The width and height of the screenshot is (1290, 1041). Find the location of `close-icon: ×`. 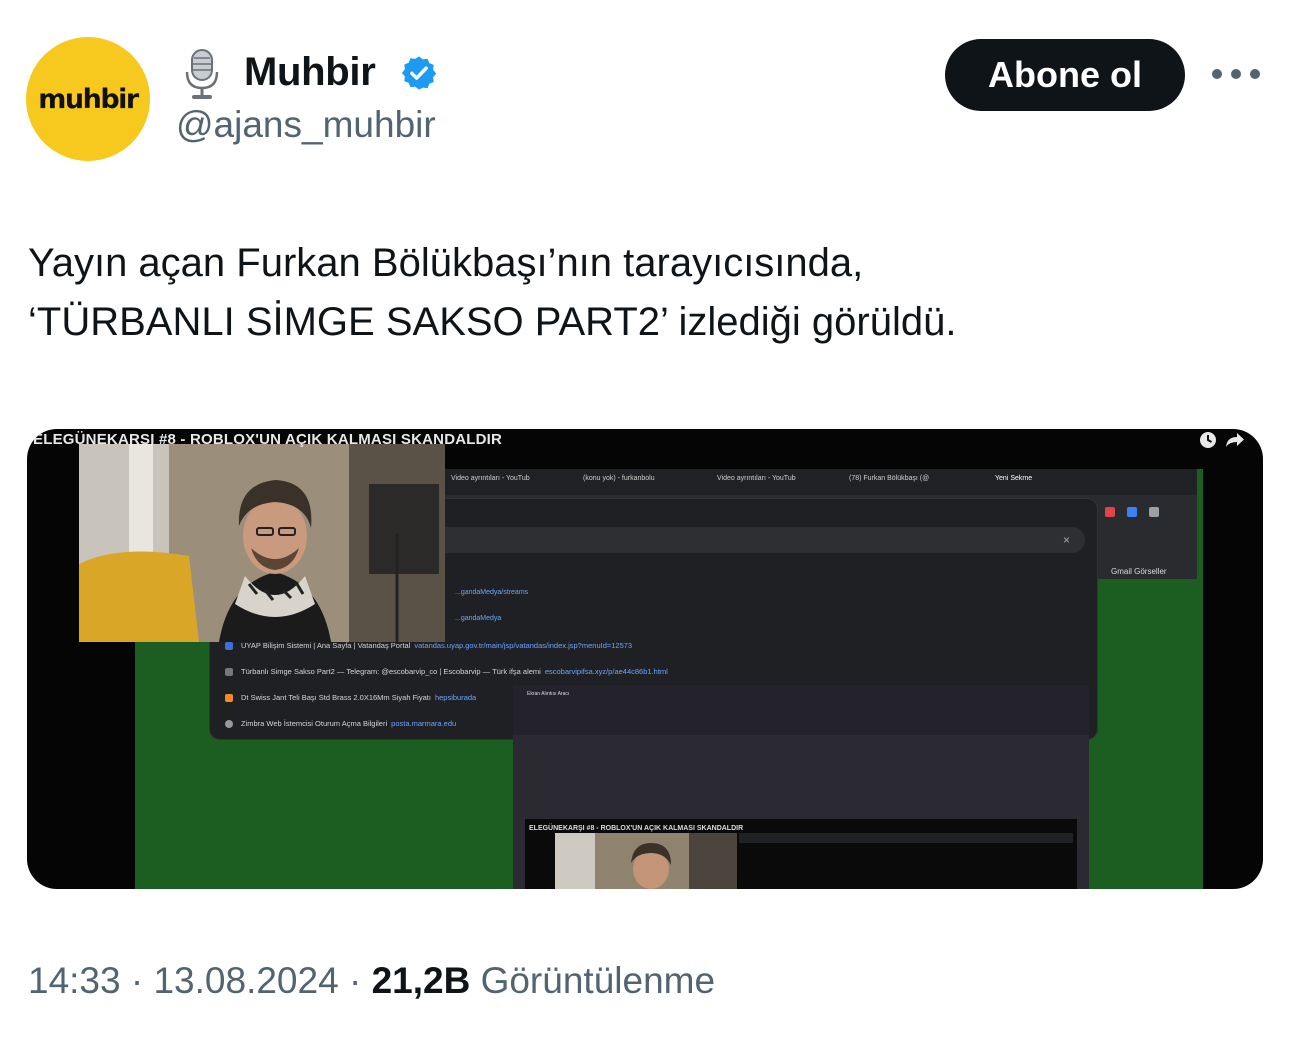

close-icon: × is located at coordinates (1067, 540).